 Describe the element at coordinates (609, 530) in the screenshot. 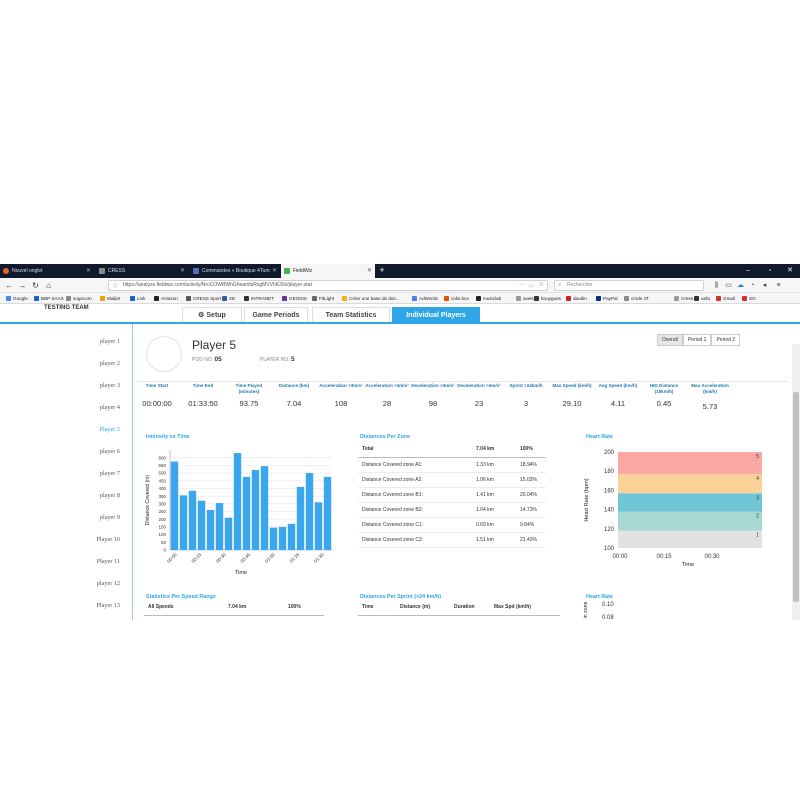

I see `y-tick-label: 120` at that location.